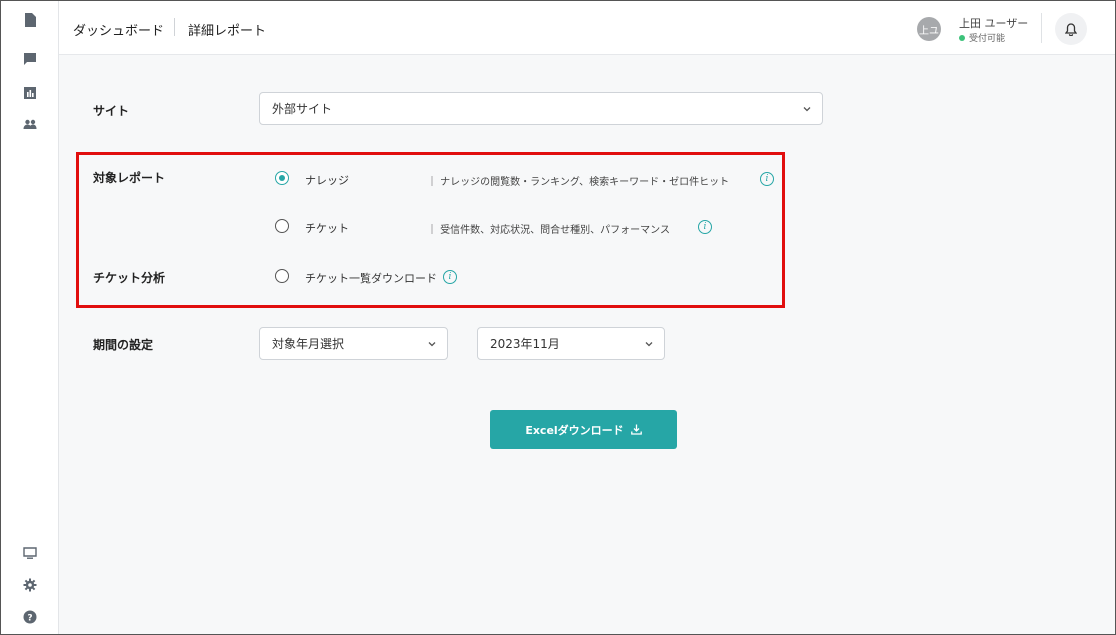 The width and height of the screenshot is (1116, 635). I want to click on user-name: 上田 ユーザー, so click(994, 23).